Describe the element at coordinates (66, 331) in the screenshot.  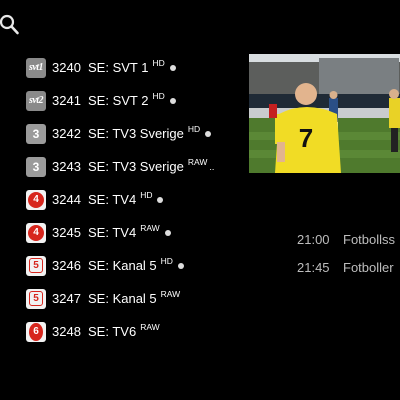
I see `channel-number: 3248` at that location.